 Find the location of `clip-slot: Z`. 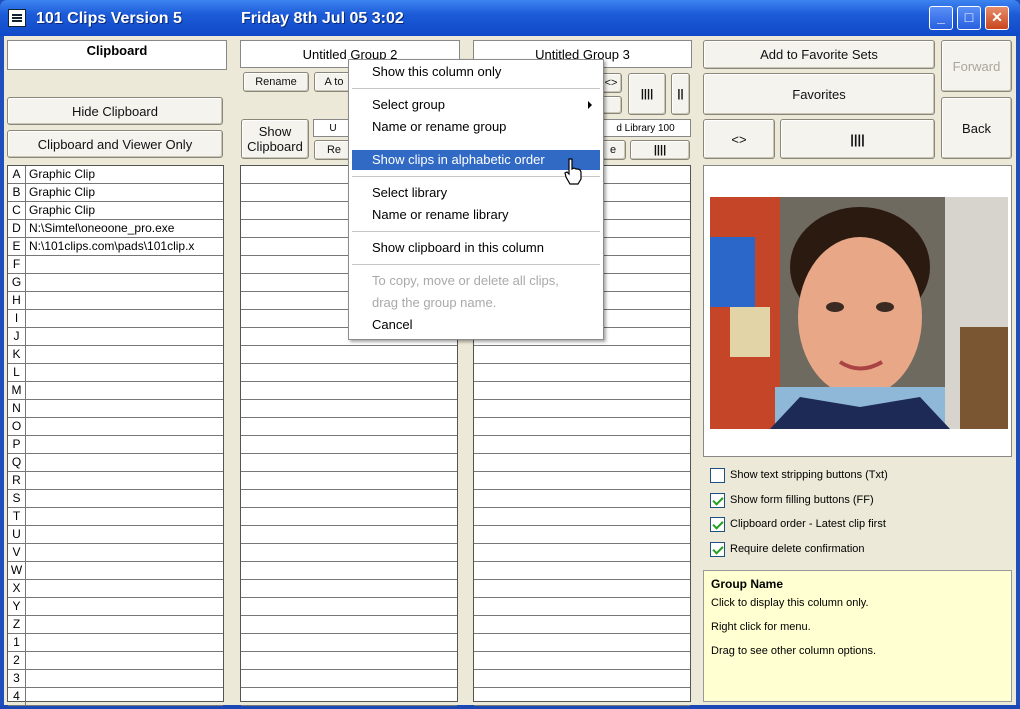

clip-slot: Z is located at coordinates (115, 625).